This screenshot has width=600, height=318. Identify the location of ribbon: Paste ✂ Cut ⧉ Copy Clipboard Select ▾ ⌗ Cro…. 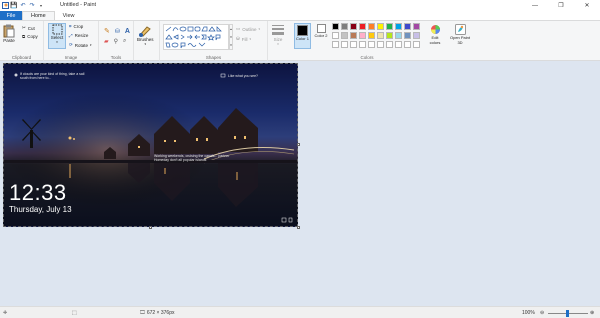
(300, 40).